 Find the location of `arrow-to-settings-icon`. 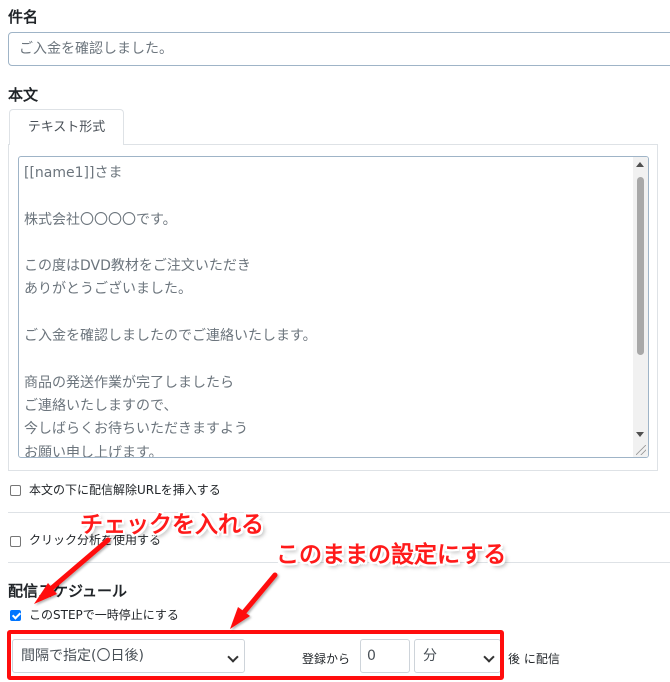

arrow-to-settings-icon is located at coordinates (254, 600).